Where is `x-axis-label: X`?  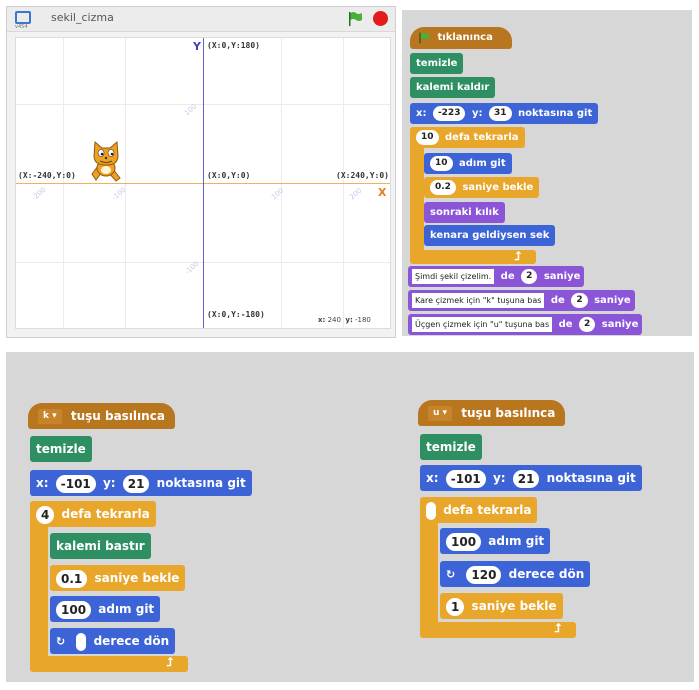
x-axis-label: X is located at coordinates (382, 192).